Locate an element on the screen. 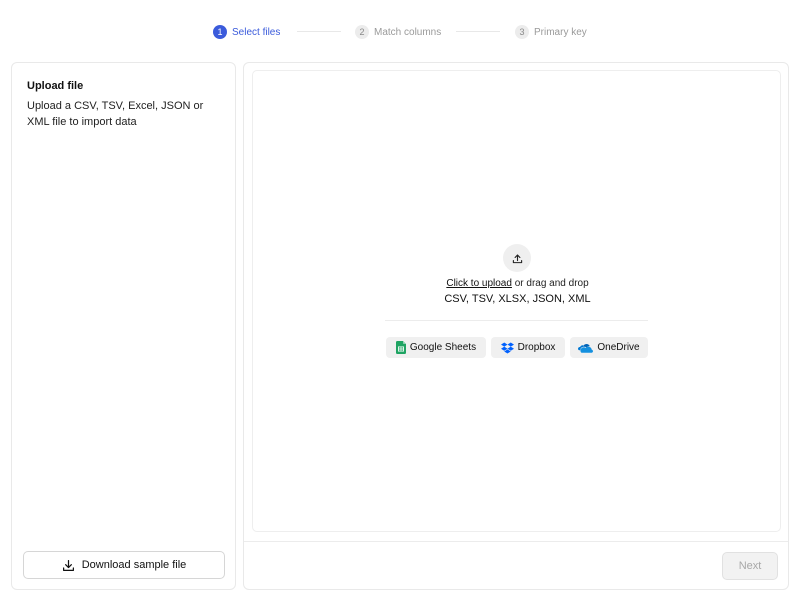 The height and width of the screenshot is (600, 799). step-primary-key: 3 Primary key is located at coordinates (551, 32).